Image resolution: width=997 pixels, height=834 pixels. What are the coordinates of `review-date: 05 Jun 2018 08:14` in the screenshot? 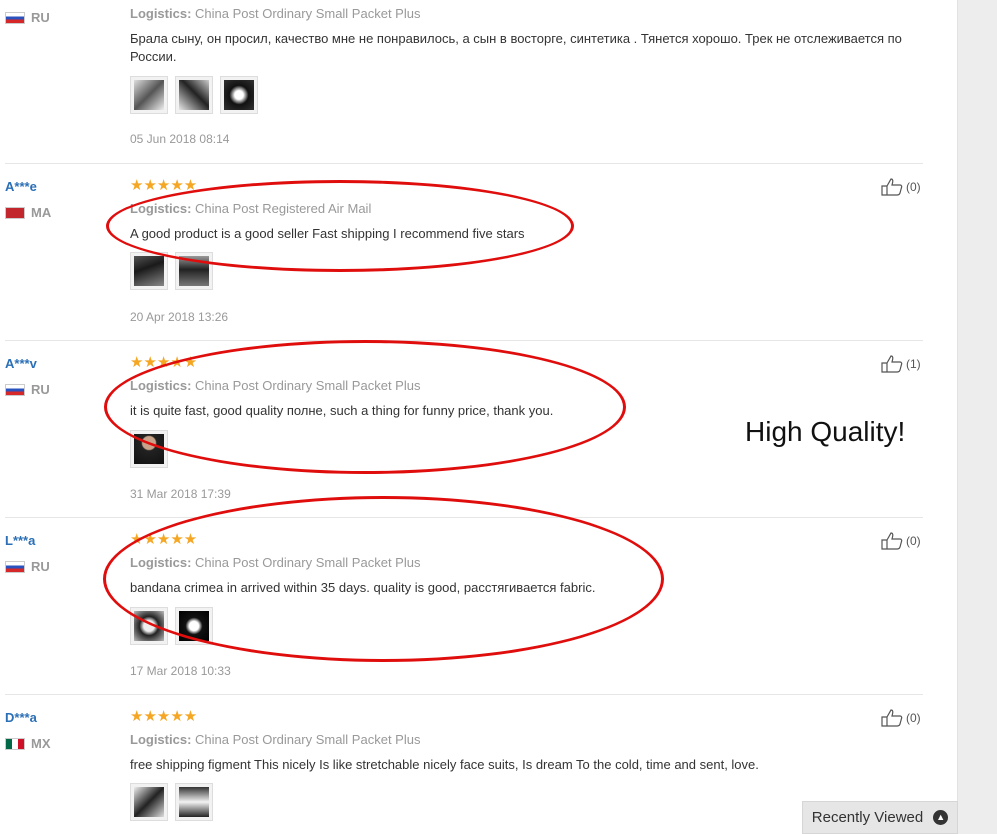 It's located at (180, 139).